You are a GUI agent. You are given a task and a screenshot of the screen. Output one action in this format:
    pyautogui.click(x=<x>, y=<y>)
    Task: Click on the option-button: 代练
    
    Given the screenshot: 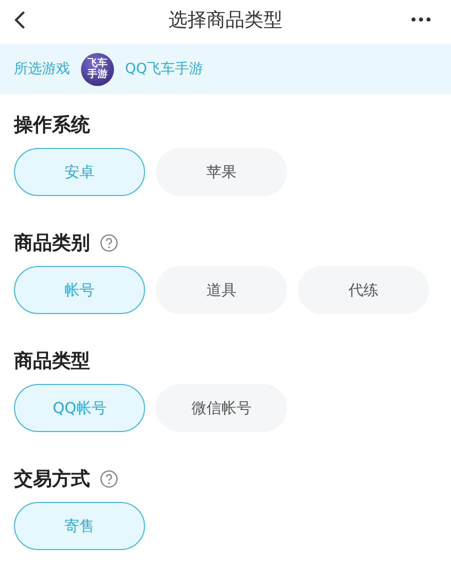 What is the action you would take?
    pyautogui.click(x=363, y=290)
    